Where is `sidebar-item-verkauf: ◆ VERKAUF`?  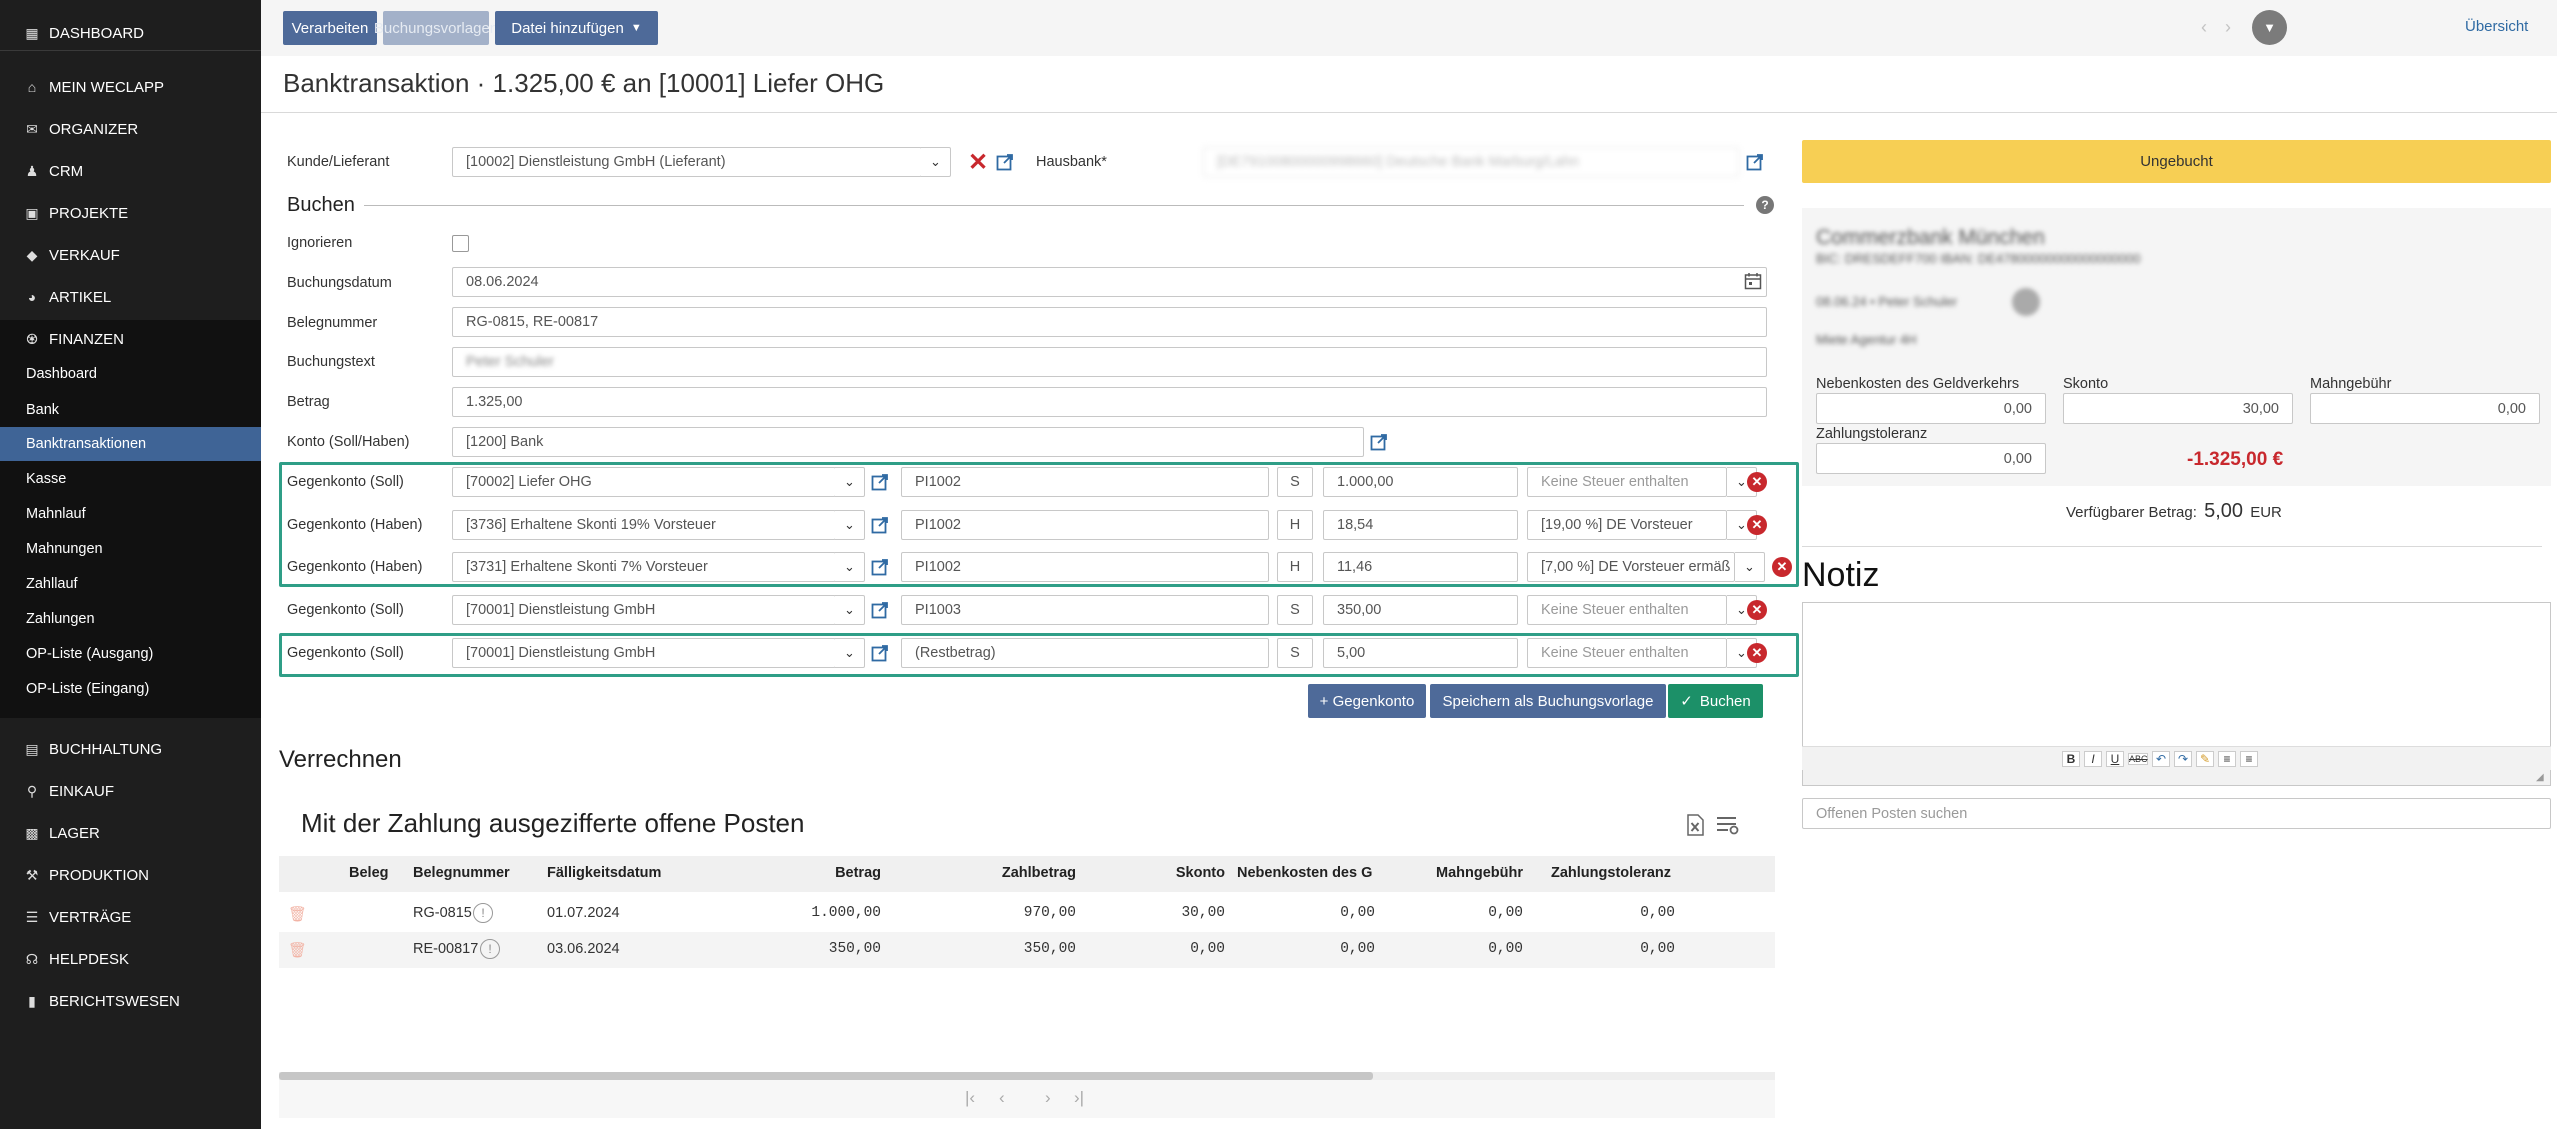 sidebar-item-verkauf: ◆ VERKAUF is located at coordinates (130, 255).